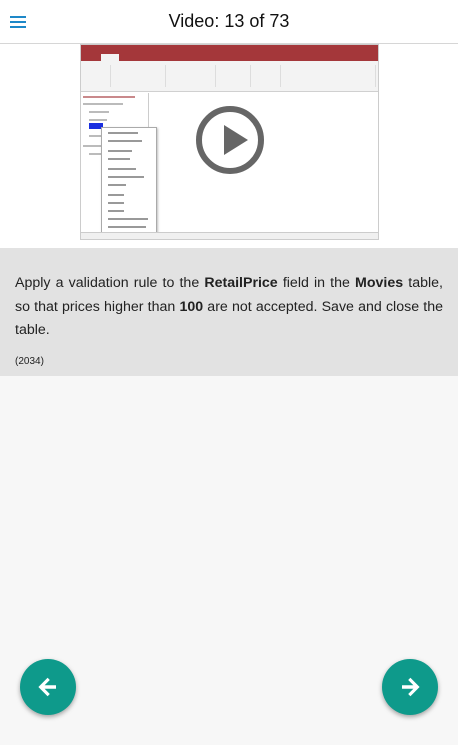  Describe the element at coordinates (191, 306) in the screenshot. I see `task-keyword: 100` at that location.